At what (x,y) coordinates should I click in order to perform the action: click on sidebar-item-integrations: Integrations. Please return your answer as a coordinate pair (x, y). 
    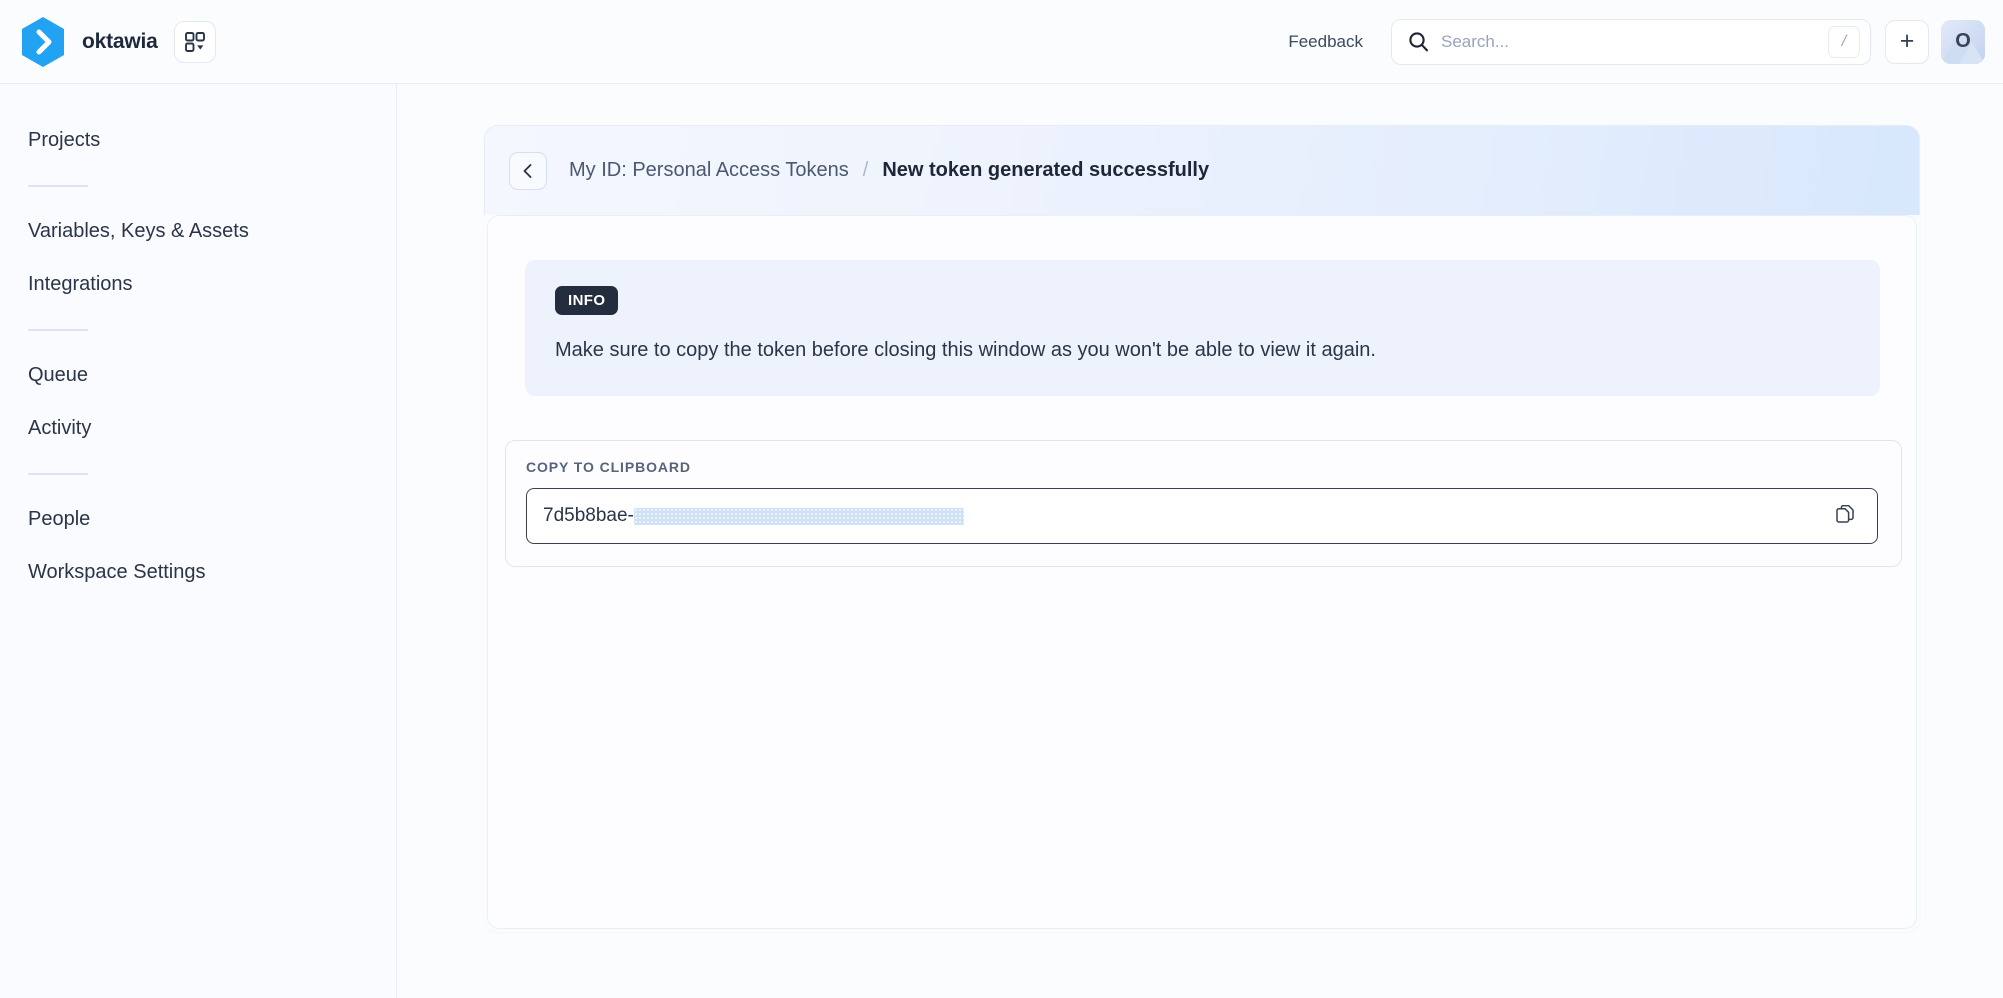
    Looking at the image, I should click on (198, 284).